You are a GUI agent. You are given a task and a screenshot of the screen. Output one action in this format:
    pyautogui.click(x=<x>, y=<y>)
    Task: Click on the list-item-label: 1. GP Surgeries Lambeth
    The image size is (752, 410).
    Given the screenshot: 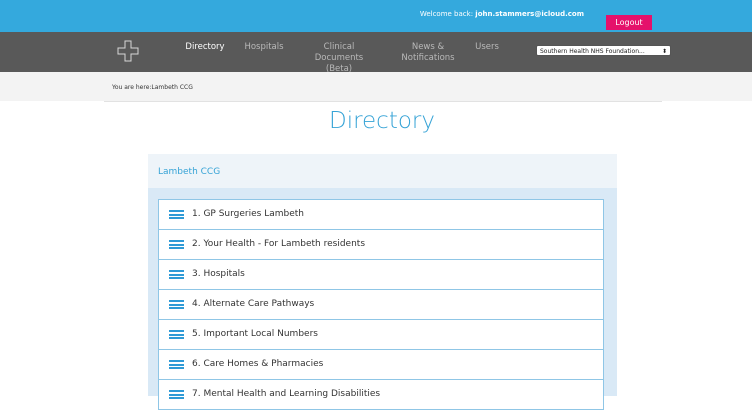 What is the action you would take?
    pyautogui.click(x=248, y=214)
    